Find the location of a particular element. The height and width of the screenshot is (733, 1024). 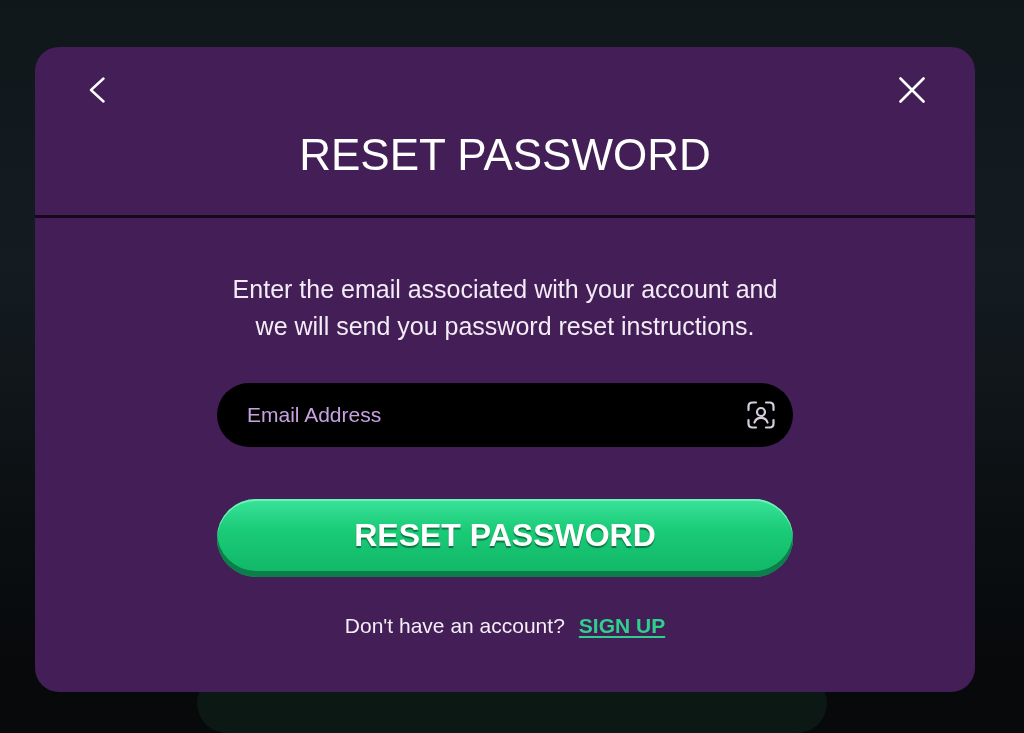

sign-up-link: SIGN UP is located at coordinates (622, 626).